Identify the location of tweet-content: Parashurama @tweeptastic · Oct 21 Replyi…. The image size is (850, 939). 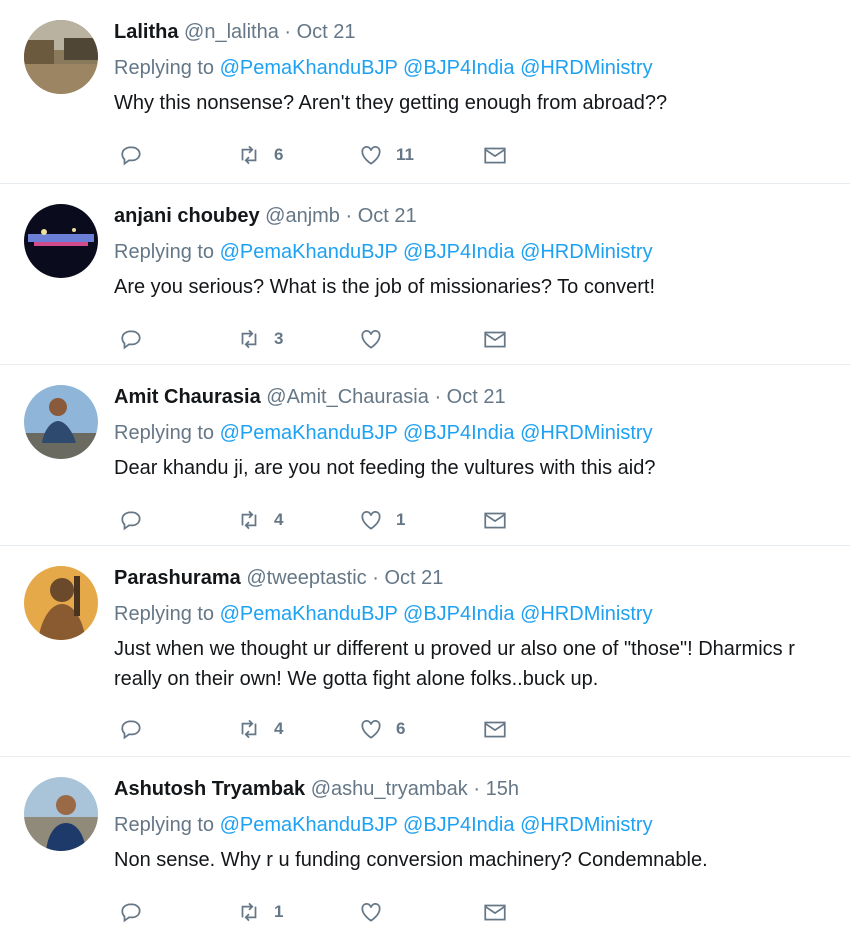
(478, 629).